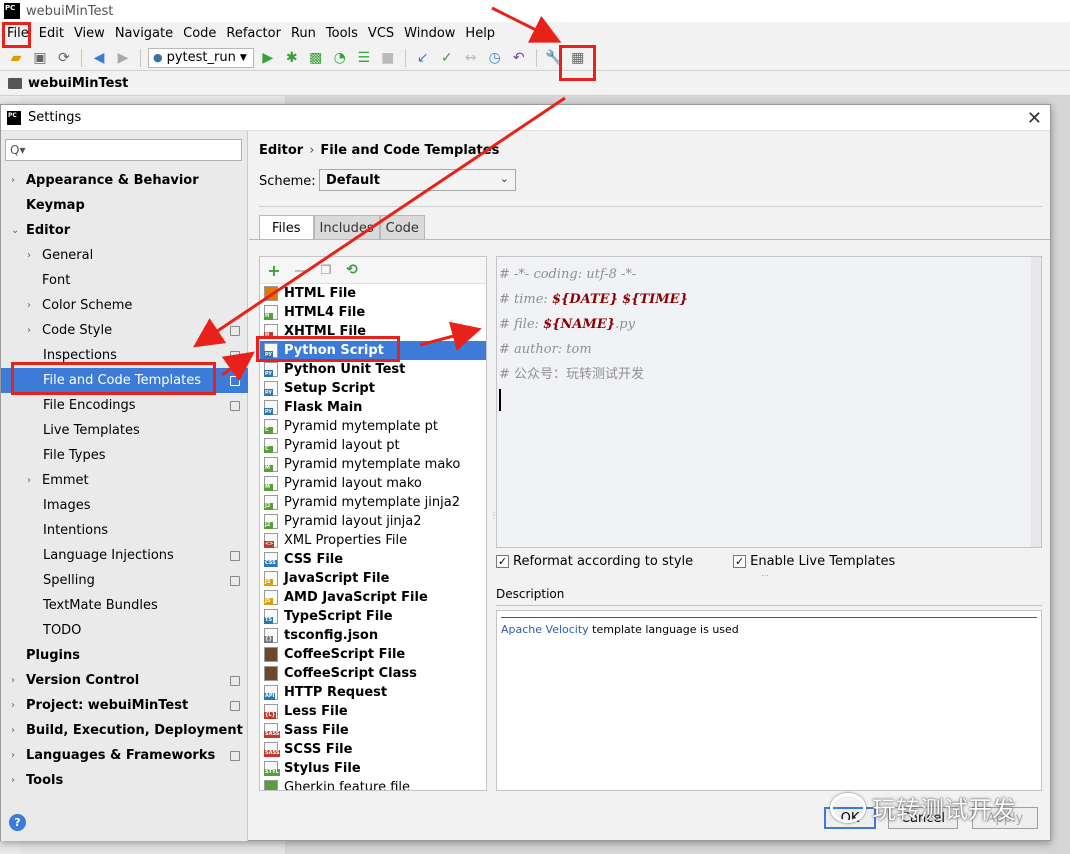 This screenshot has width=1070, height=854. What do you see at coordinates (124, 355) in the screenshot?
I see `tree-item-inspections: Inspections` at bounding box center [124, 355].